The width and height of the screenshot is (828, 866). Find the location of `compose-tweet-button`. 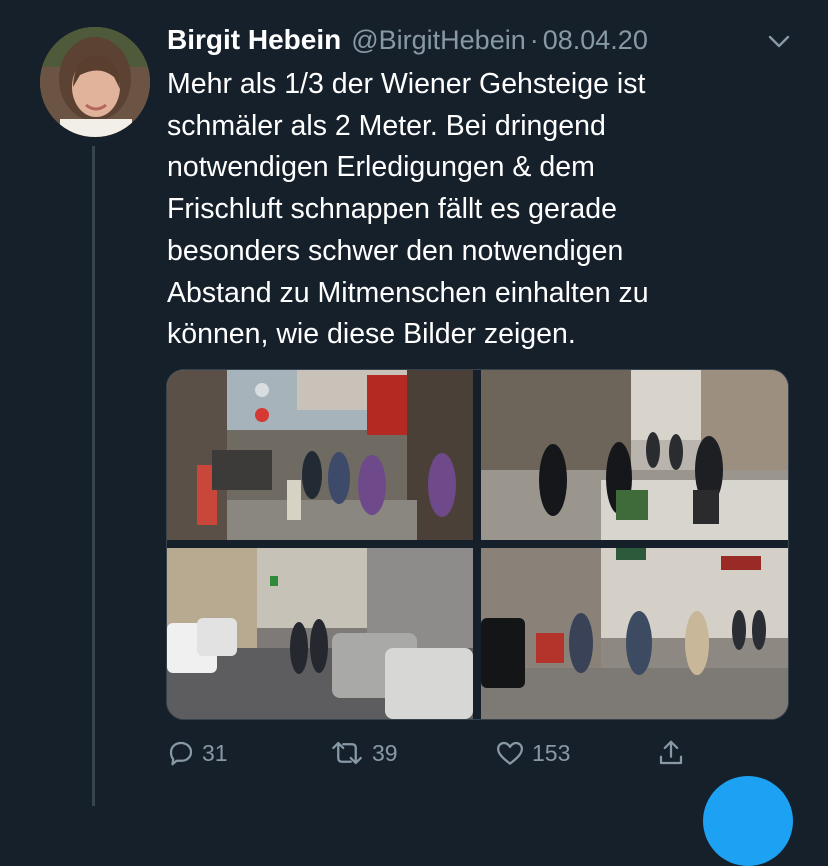

compose-tweet-button is located at coordinates (748, 821).